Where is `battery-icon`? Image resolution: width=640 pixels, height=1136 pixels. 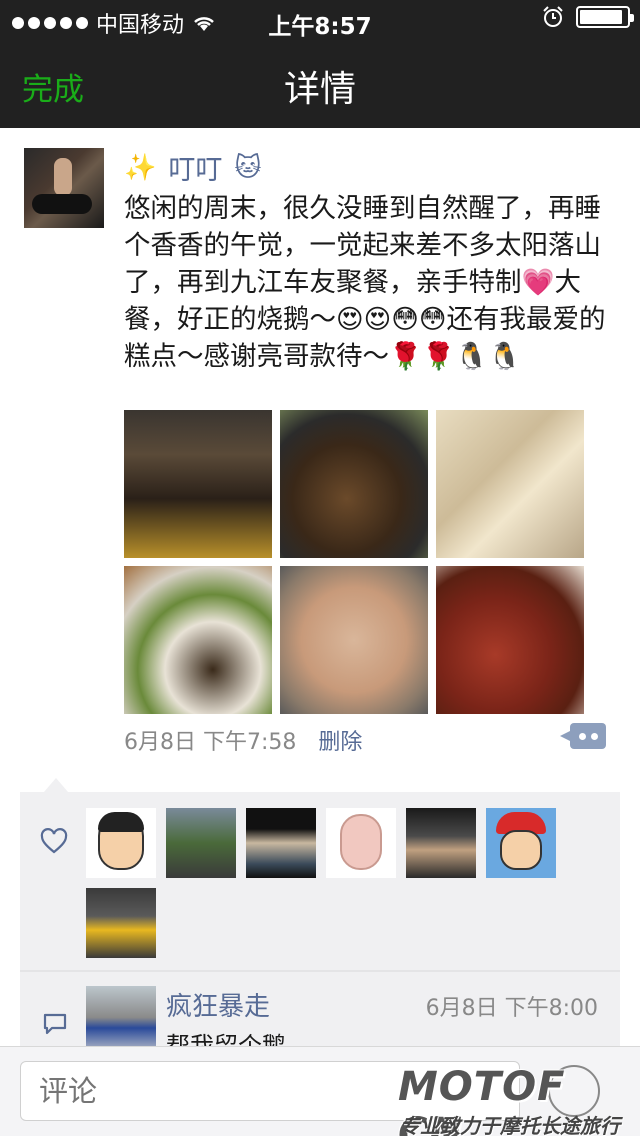 battery-icon is located at coordinates (605, 17).